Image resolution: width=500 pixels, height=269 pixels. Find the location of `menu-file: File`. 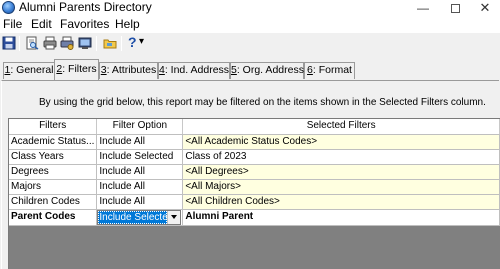

menu-file: File is located at coordinates (12, 24).